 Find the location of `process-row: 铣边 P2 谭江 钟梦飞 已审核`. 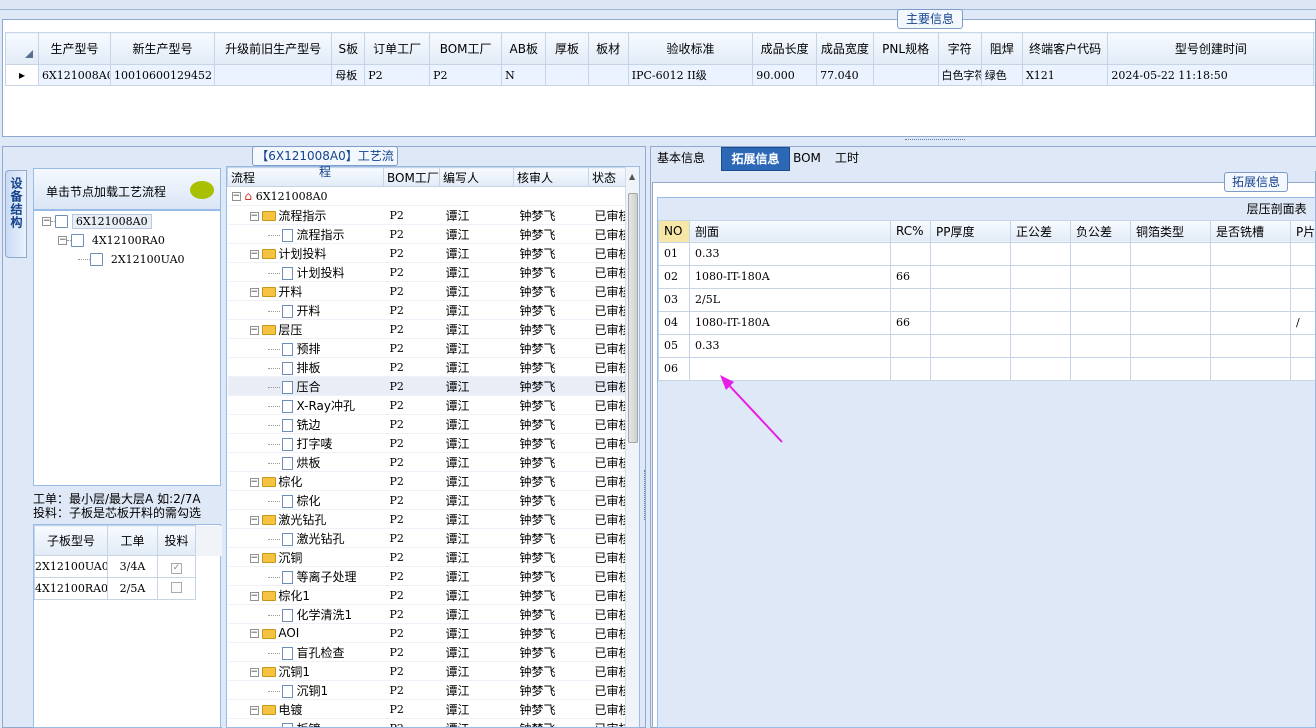

process-row: 铣边 P2 谭江 钟梦飞 已审核 is located at coordinates (427, 424).